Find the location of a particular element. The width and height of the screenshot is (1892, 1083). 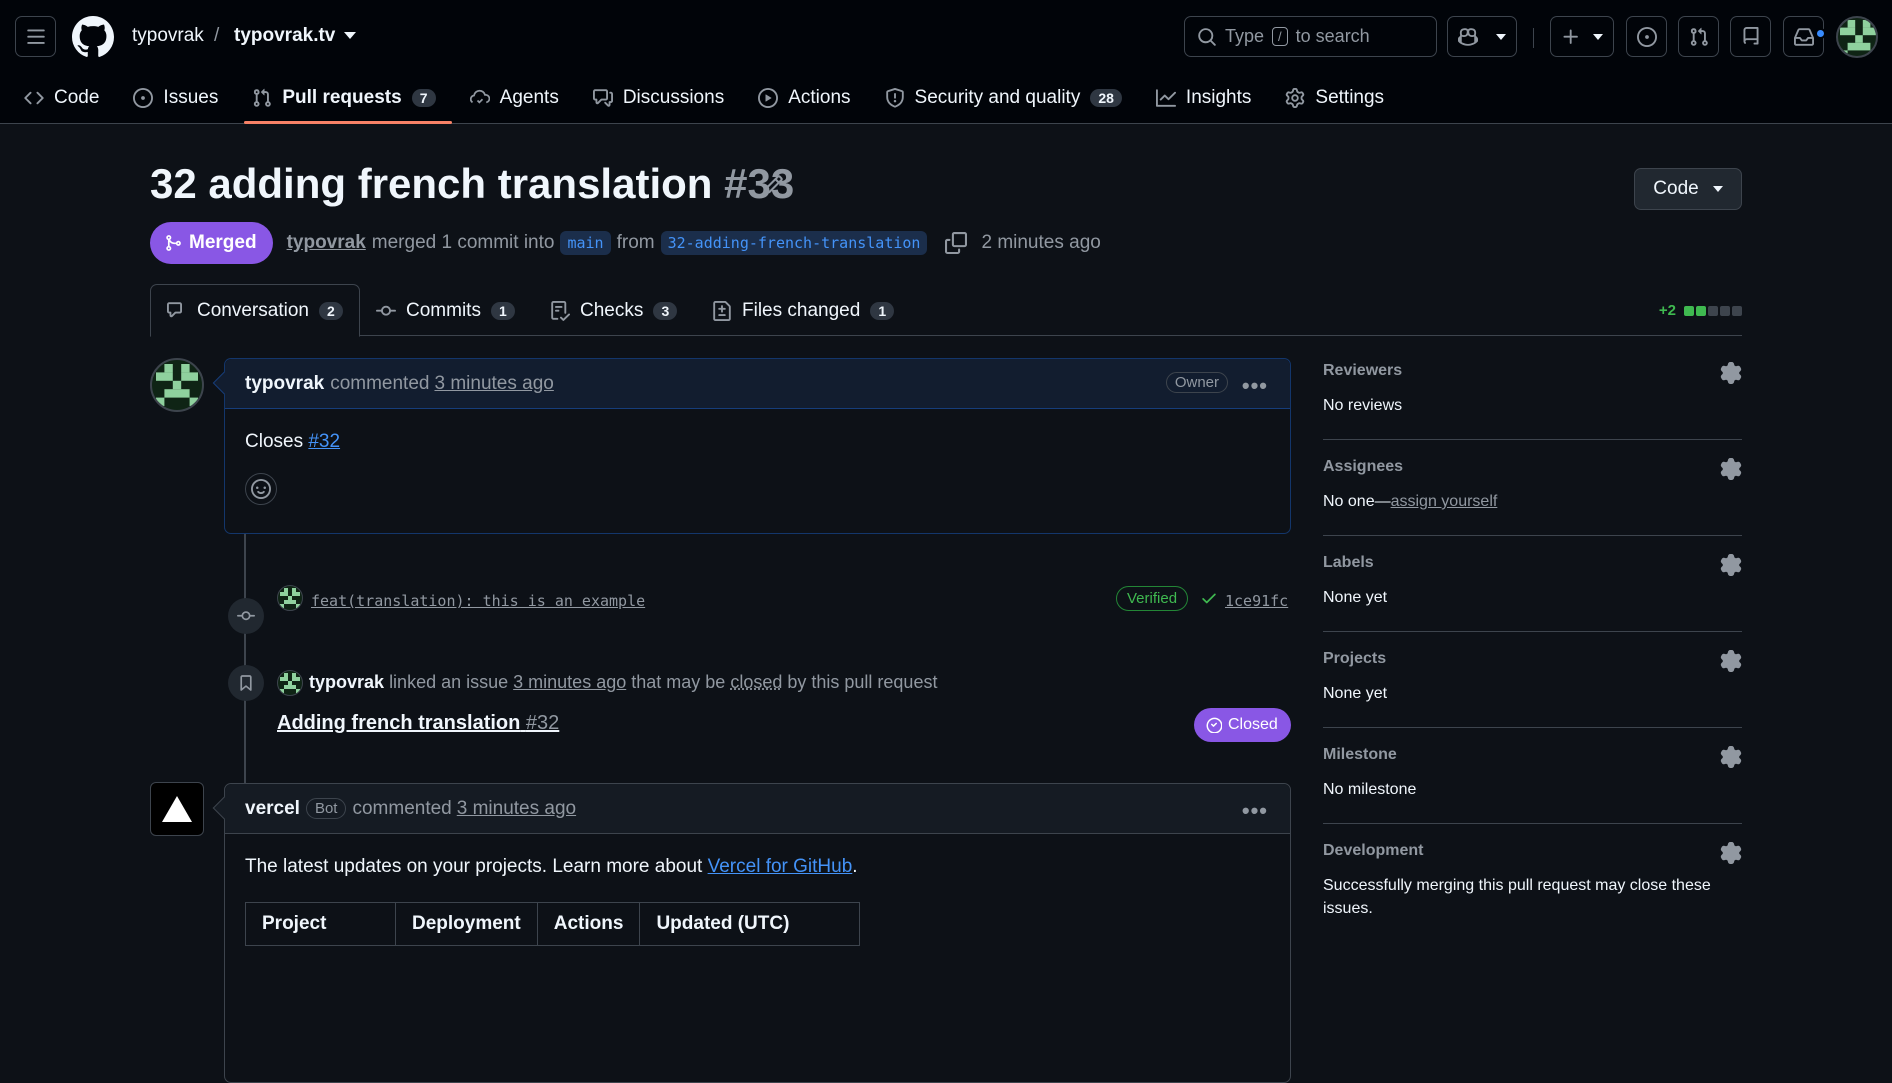

search-input: Type / to search is located at coordinates (1310, 36).